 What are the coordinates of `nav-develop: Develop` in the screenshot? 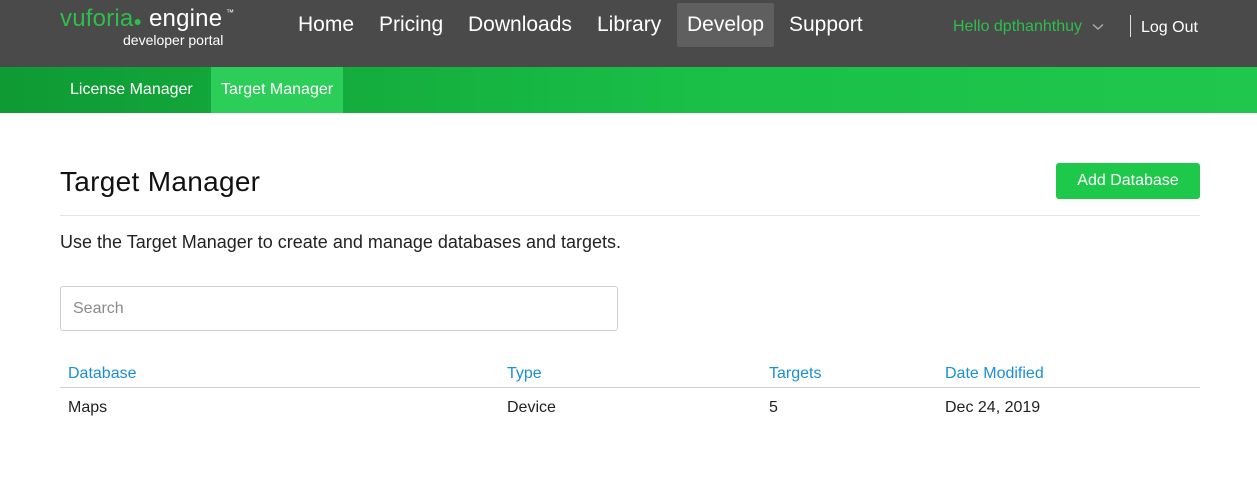 It's located at (726, 25).